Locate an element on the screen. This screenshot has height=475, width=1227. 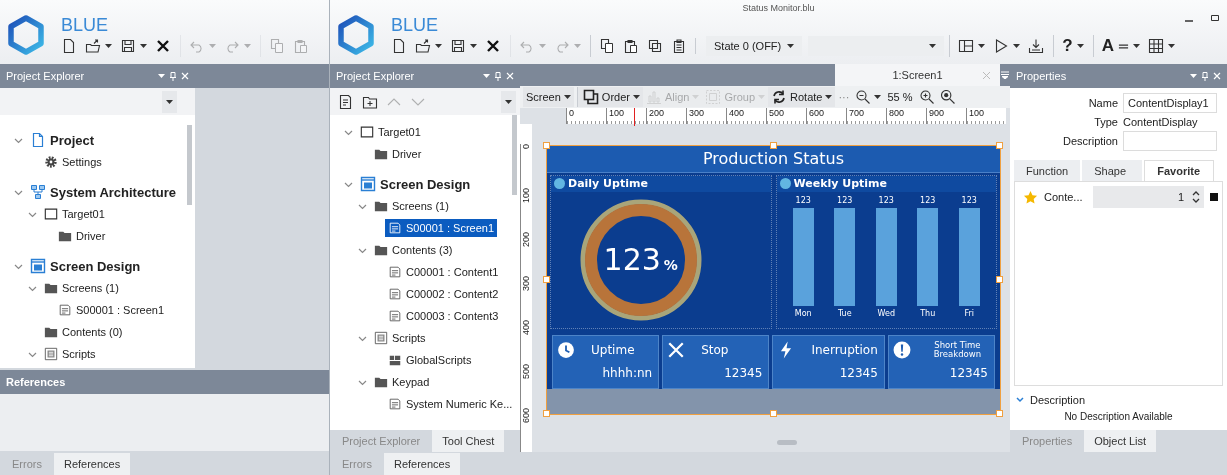
tab: 1:Screen1 is located at coordinates (917, 75).